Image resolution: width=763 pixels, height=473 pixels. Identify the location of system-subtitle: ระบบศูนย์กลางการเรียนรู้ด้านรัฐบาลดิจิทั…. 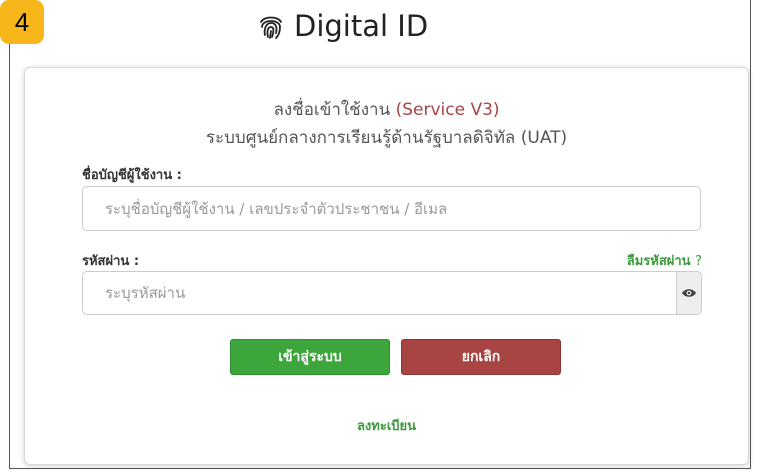
(386, 138).